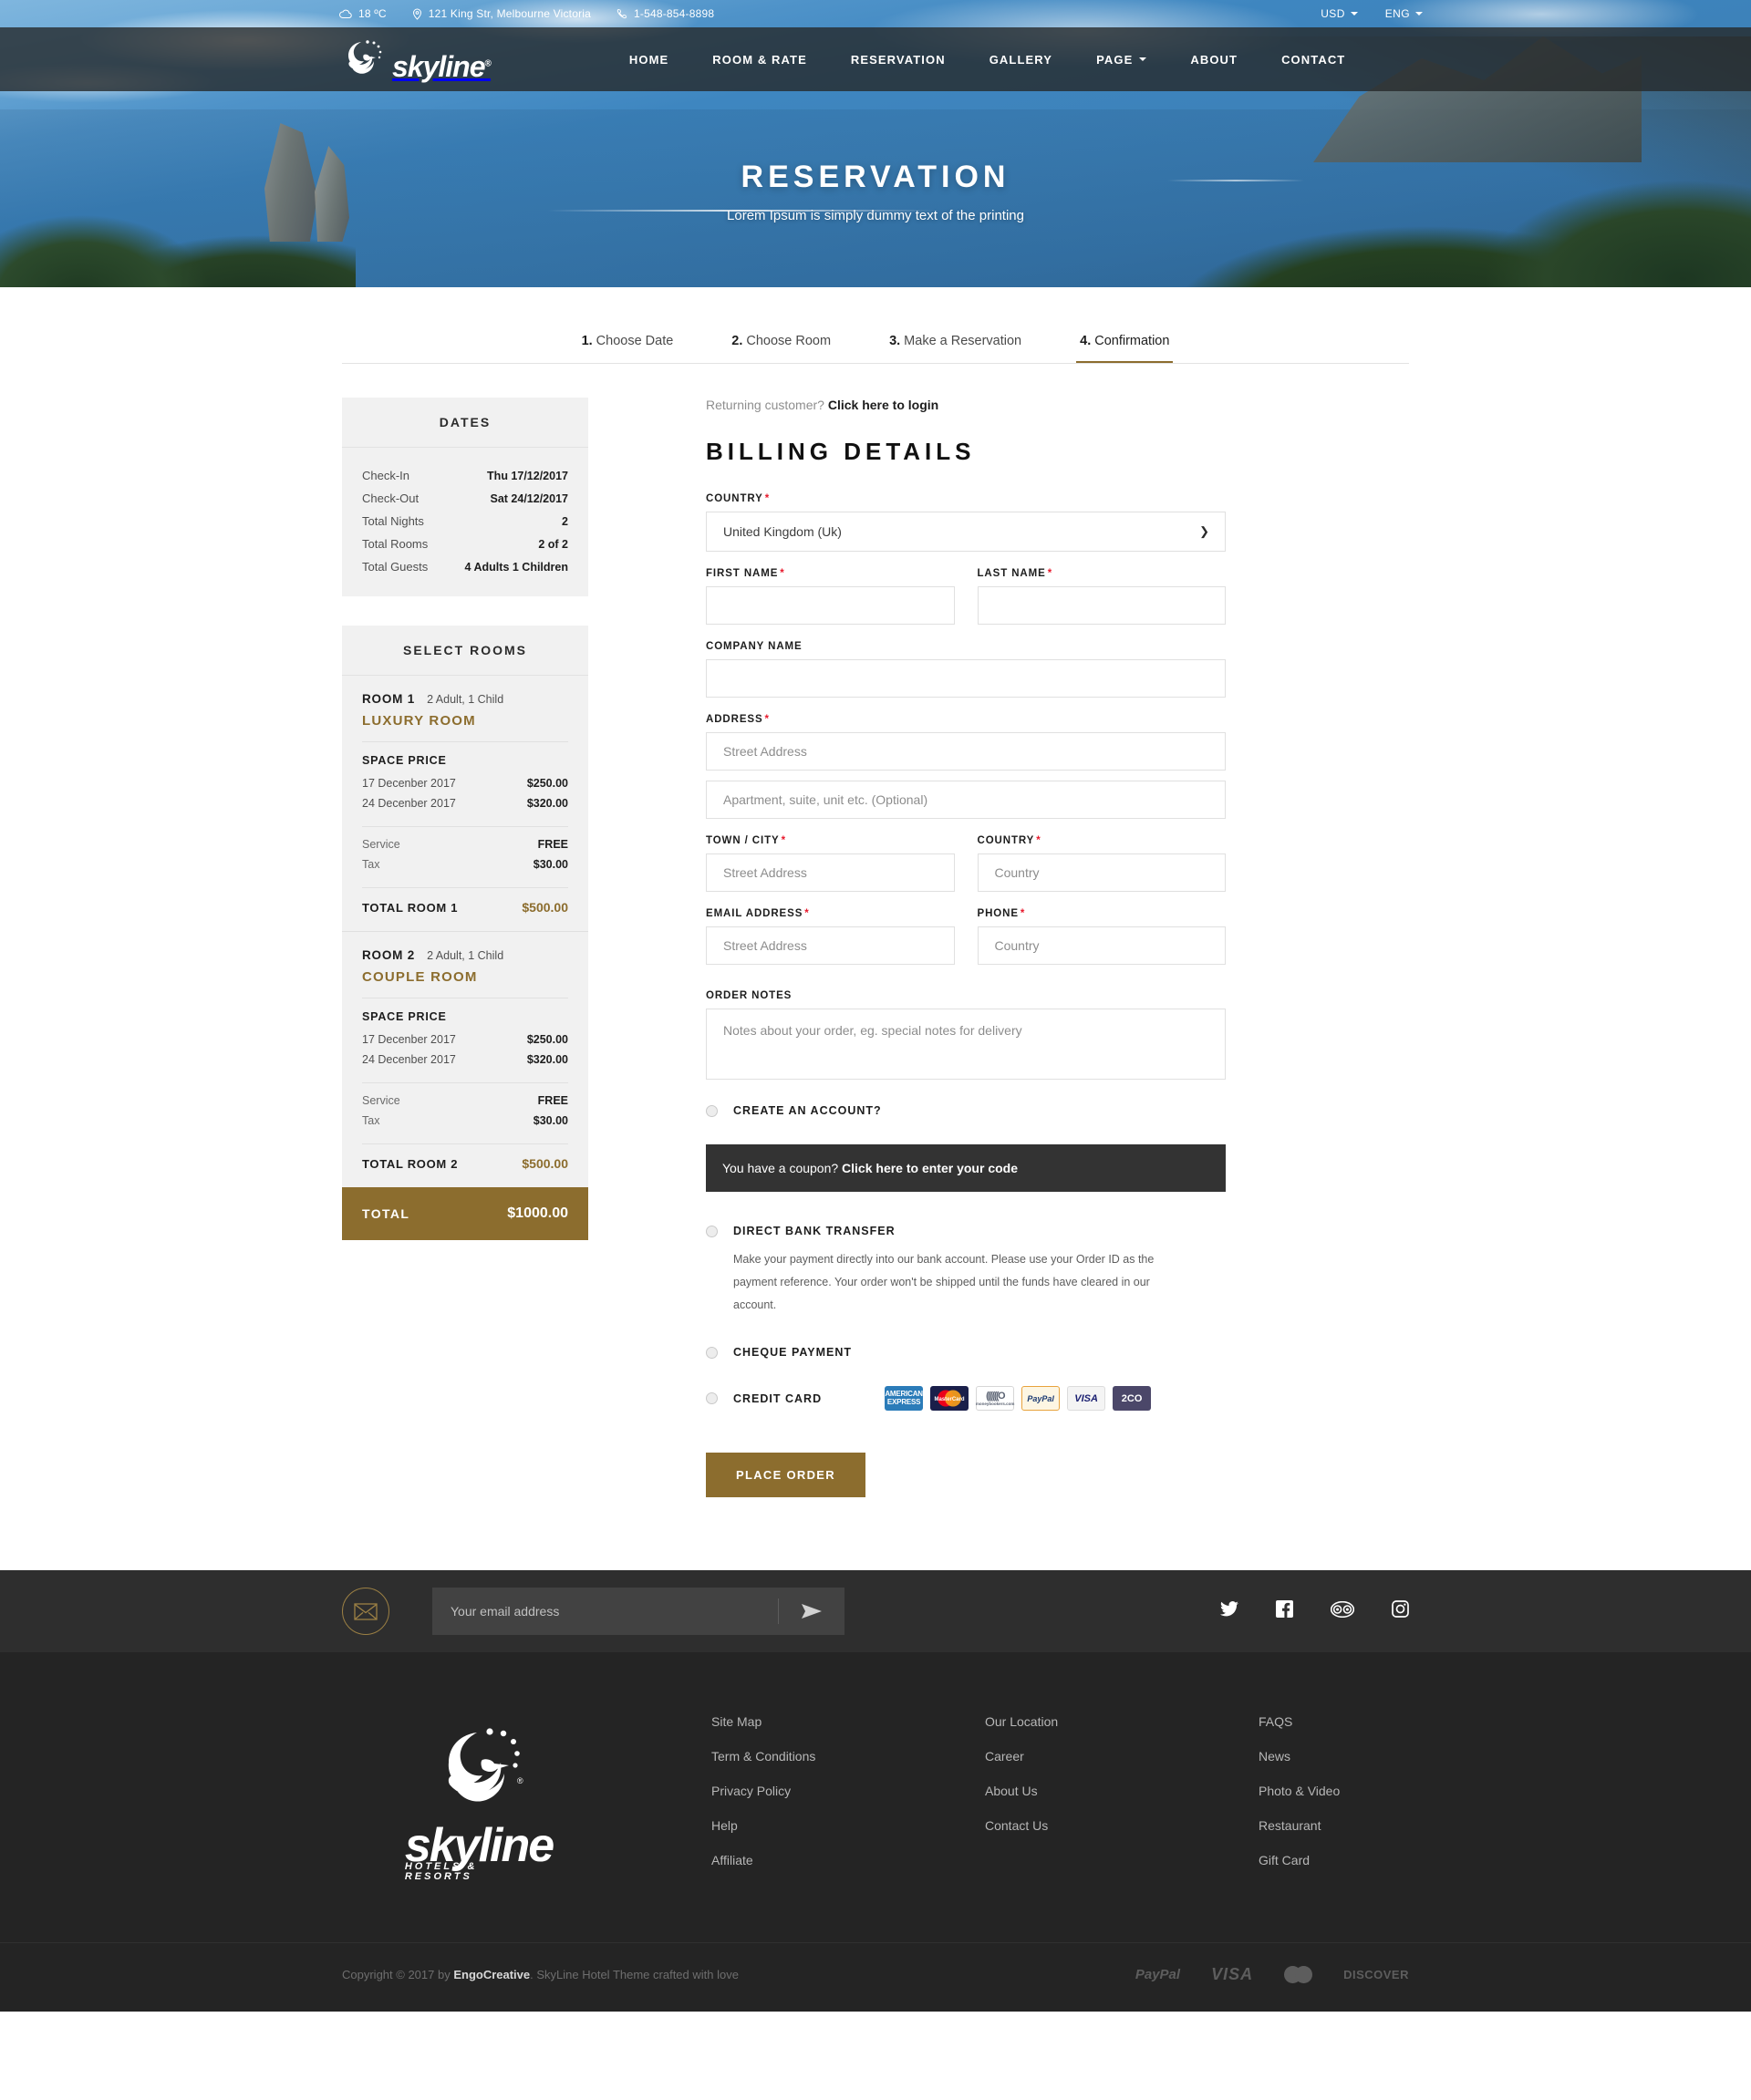 This screenshot has width=1751, height=2100. What do you see at coordinates (628, 345) in the screenshot?
I see `step-choose-date: 1. Choose Date` at bounding box center [628, 345].